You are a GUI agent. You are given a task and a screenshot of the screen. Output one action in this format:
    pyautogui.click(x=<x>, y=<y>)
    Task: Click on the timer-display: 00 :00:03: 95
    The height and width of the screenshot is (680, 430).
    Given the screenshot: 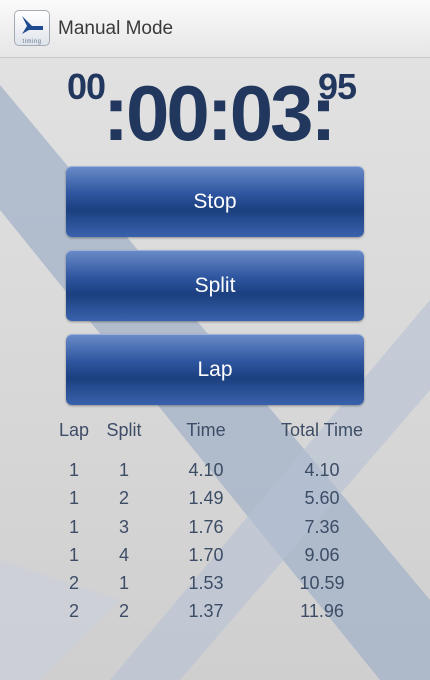 What is the action you would take?
    pyautogui.click(x=215, y=107)
    